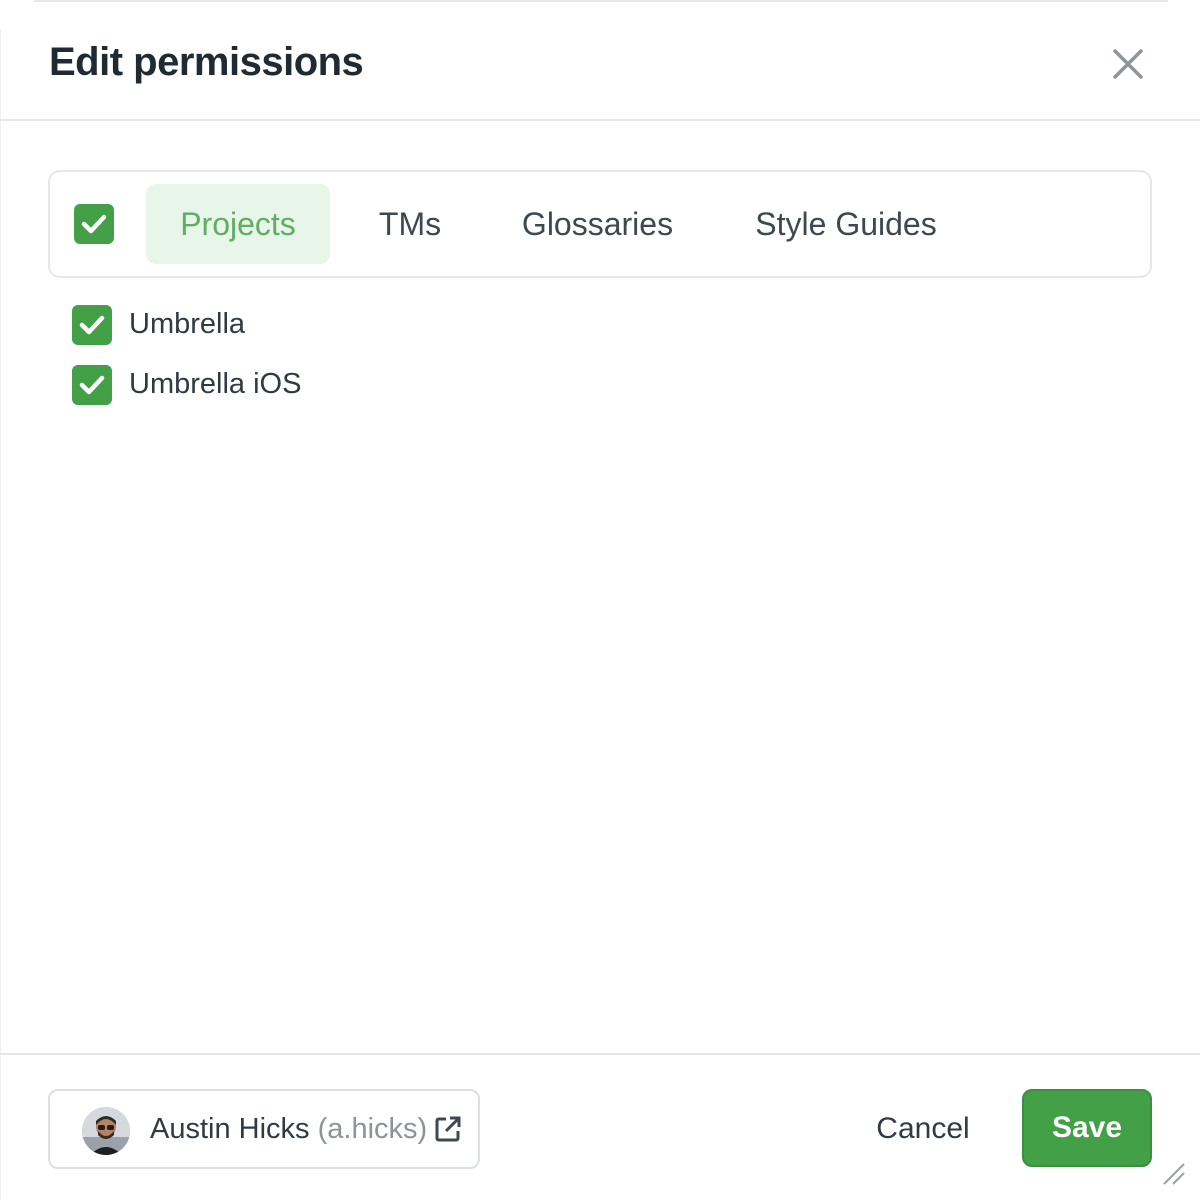 This screenshot has height=1200, width=1200. I want to click on user-display: Austin Hicks (a.hicks), so click(288, 1129).